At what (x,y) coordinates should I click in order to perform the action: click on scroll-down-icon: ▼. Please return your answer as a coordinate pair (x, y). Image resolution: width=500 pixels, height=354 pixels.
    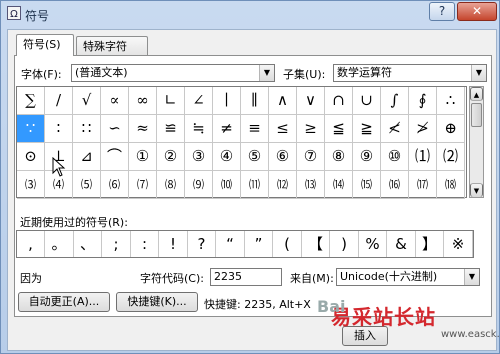
    Looking at the image, I should click on (476, 190).